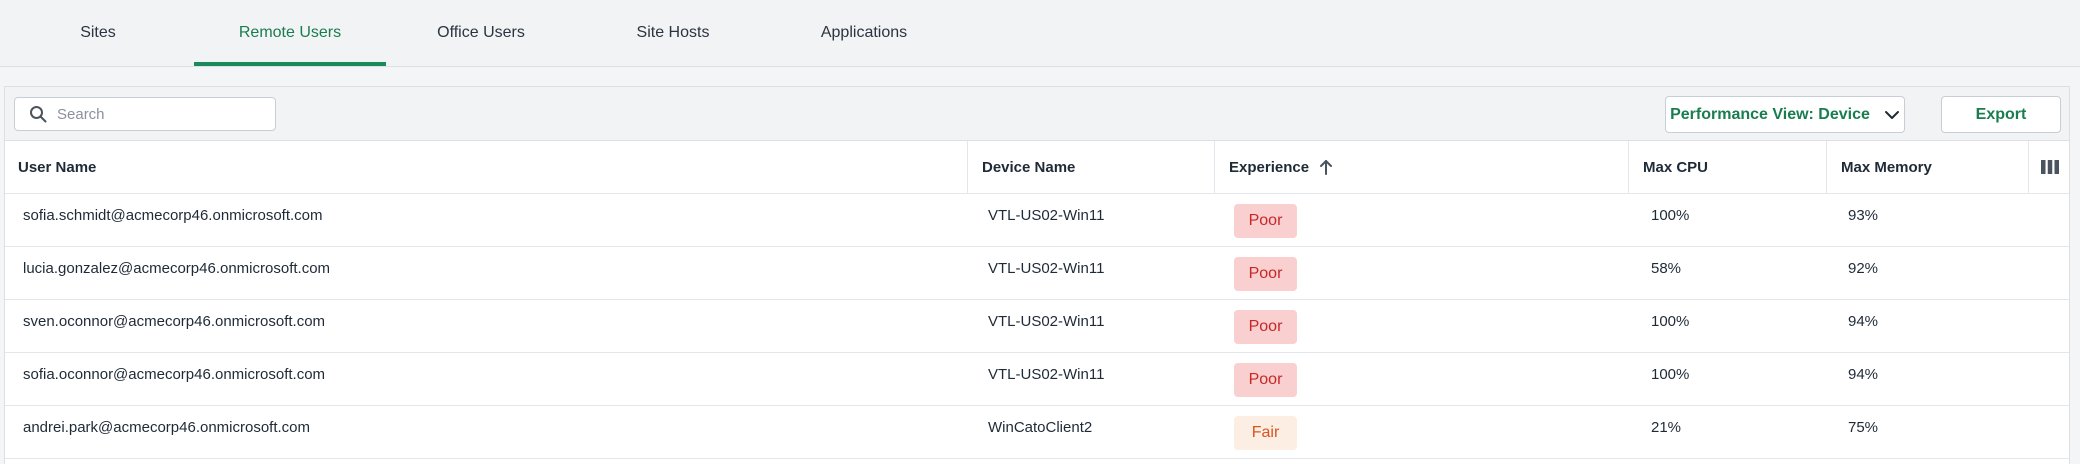 The image size is (2080, 464). Describe the element at coordinates (1269, 167) in the screenshot. I see `column-header-label: Experience` at that location.